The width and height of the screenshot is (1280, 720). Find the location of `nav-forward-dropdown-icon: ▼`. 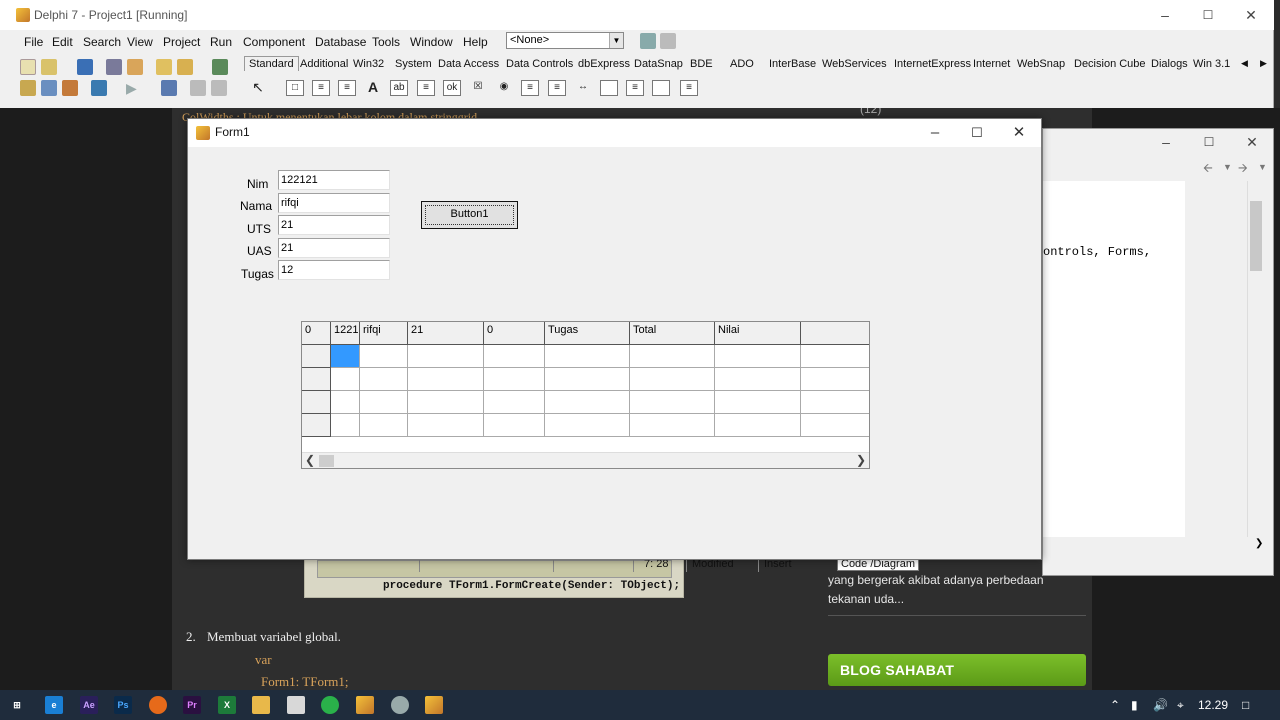

nav-forward-dropdown-icon: ▼ is located at coordinates (1262, 167).